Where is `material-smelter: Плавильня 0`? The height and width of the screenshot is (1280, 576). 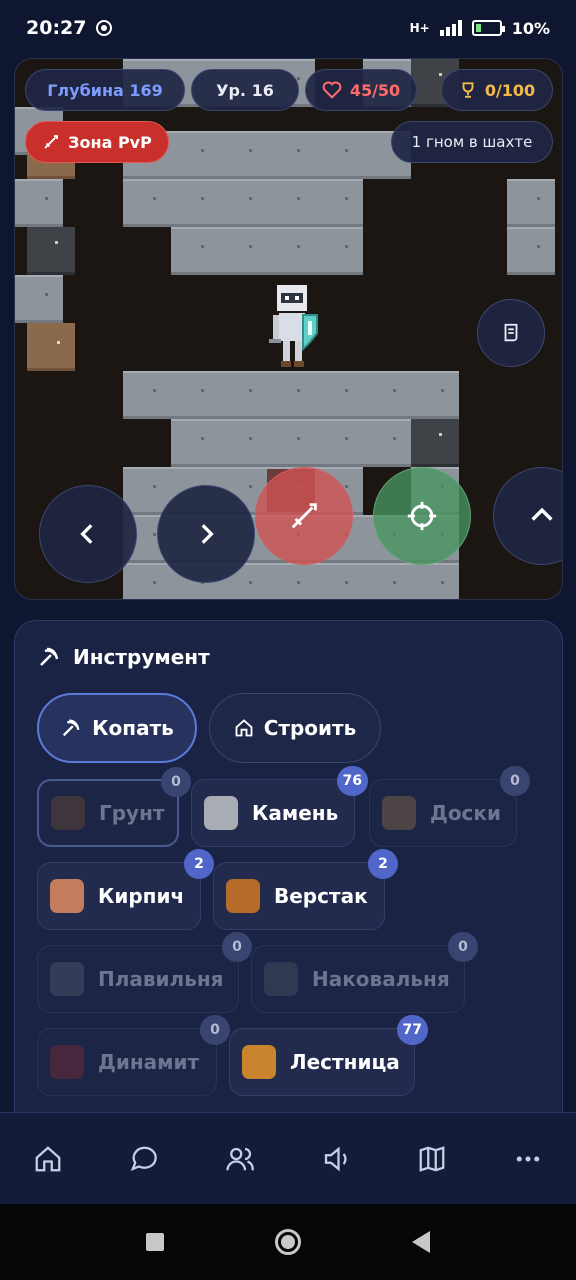 material-smelter: Плавильня 0 is located at coordinates (144, 972).